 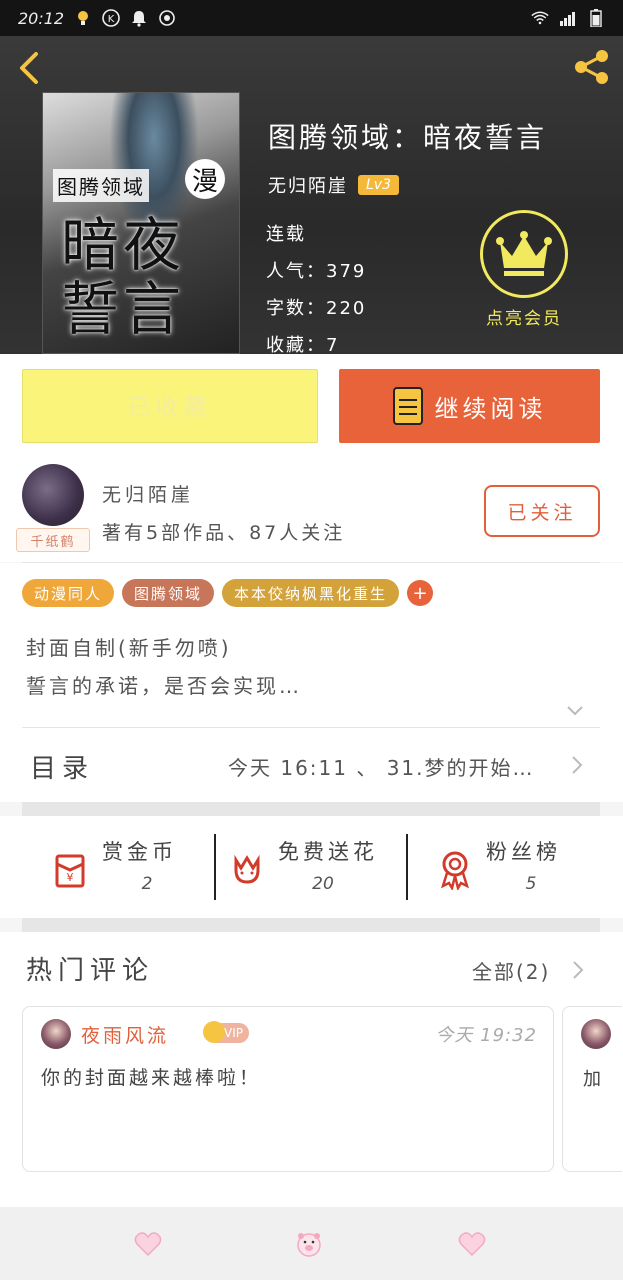 What do you see at coordinates (139, 18) in the screenshot?
I see `bell-icon` at bounding box center [139, 18].